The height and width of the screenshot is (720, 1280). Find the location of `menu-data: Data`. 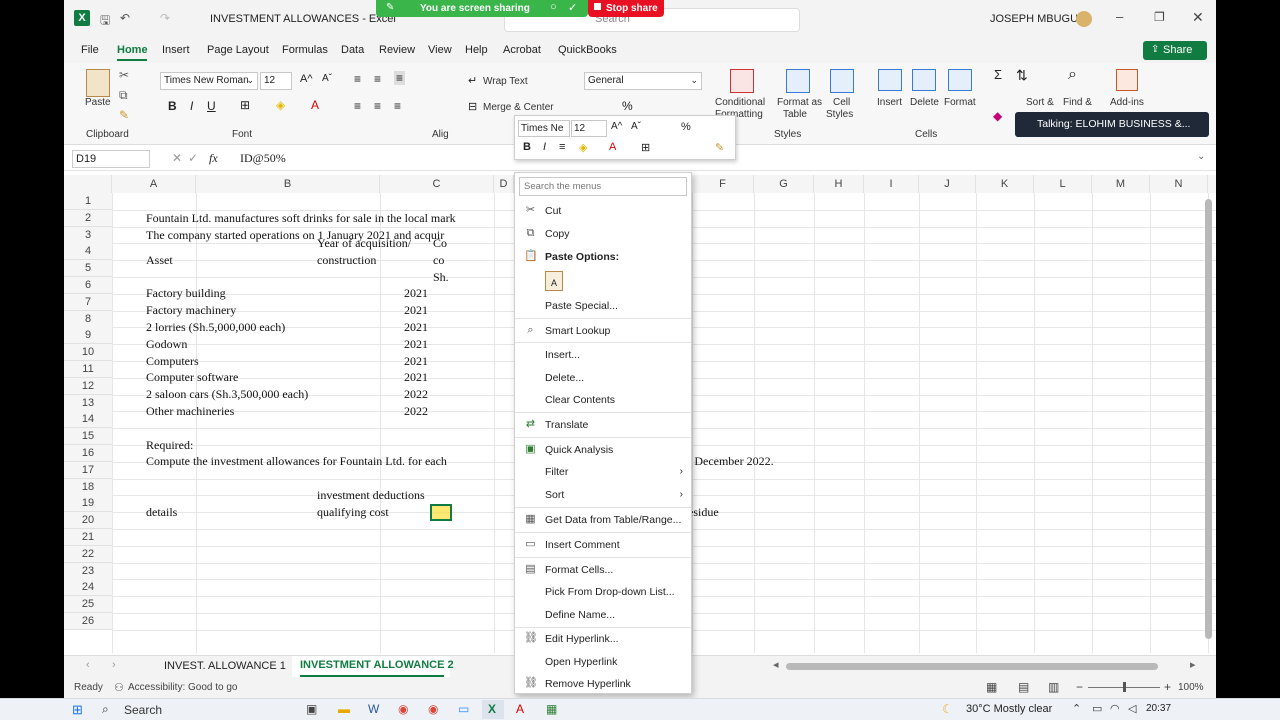

menu-data: Data is located at coordinates (352, 50).